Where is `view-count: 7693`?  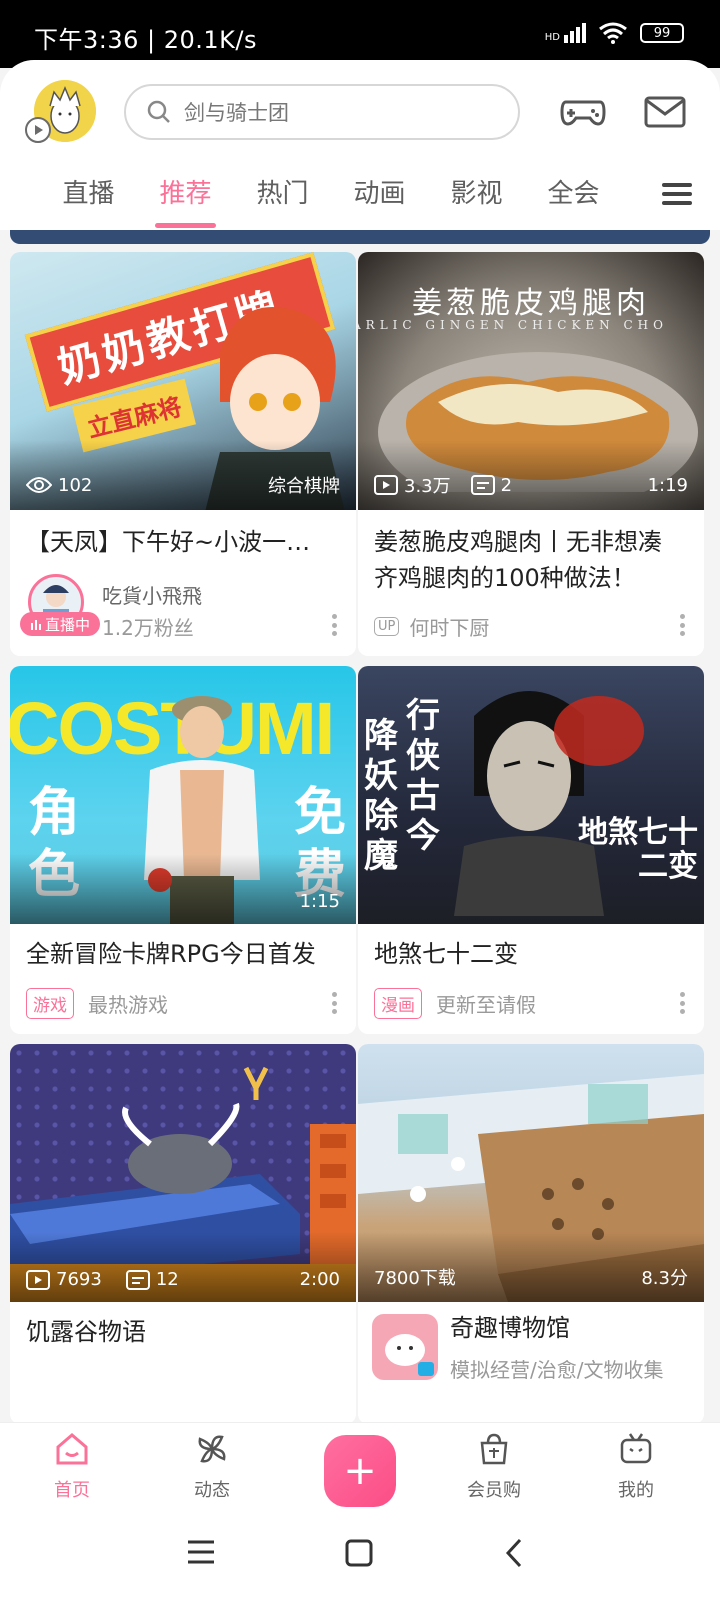 view-count: 7693 is located at coordinates (79, 1279).